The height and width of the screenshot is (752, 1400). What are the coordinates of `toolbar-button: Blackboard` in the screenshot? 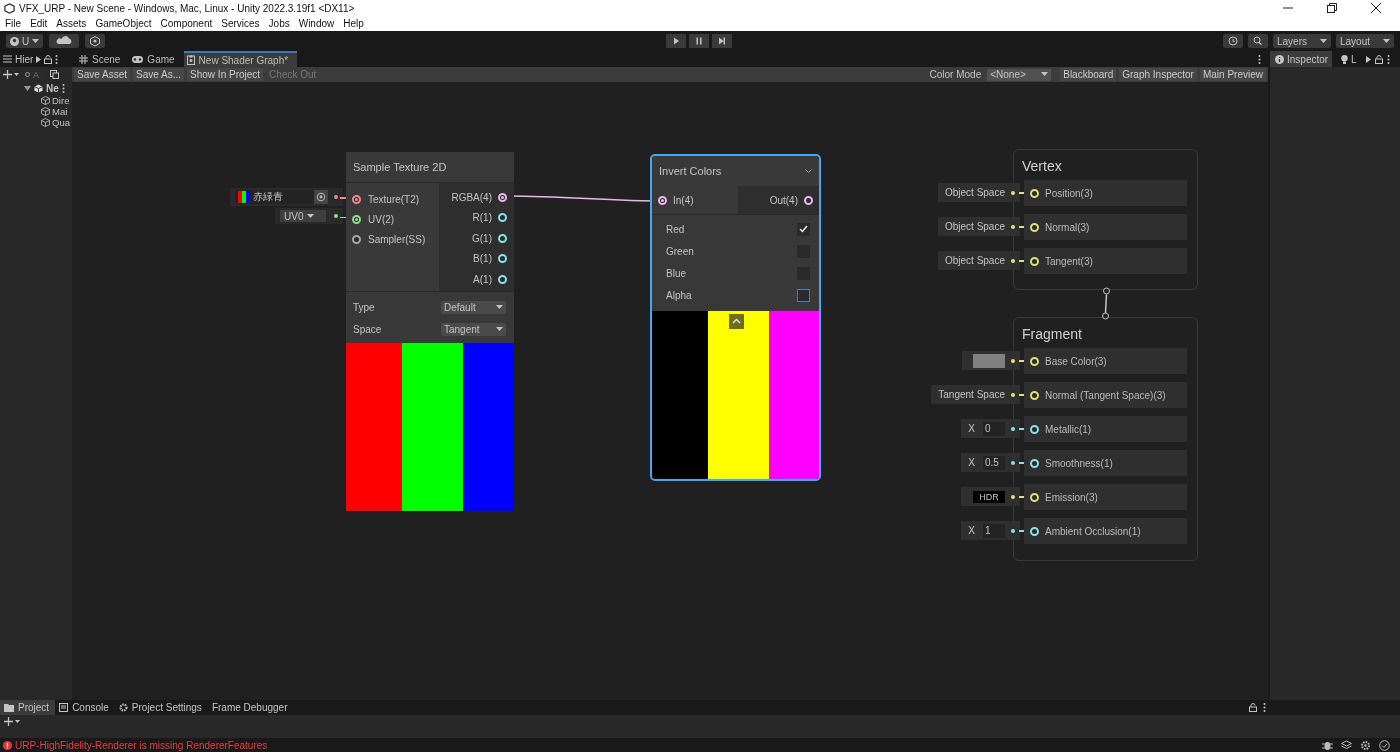 It's located at (1088, 74).